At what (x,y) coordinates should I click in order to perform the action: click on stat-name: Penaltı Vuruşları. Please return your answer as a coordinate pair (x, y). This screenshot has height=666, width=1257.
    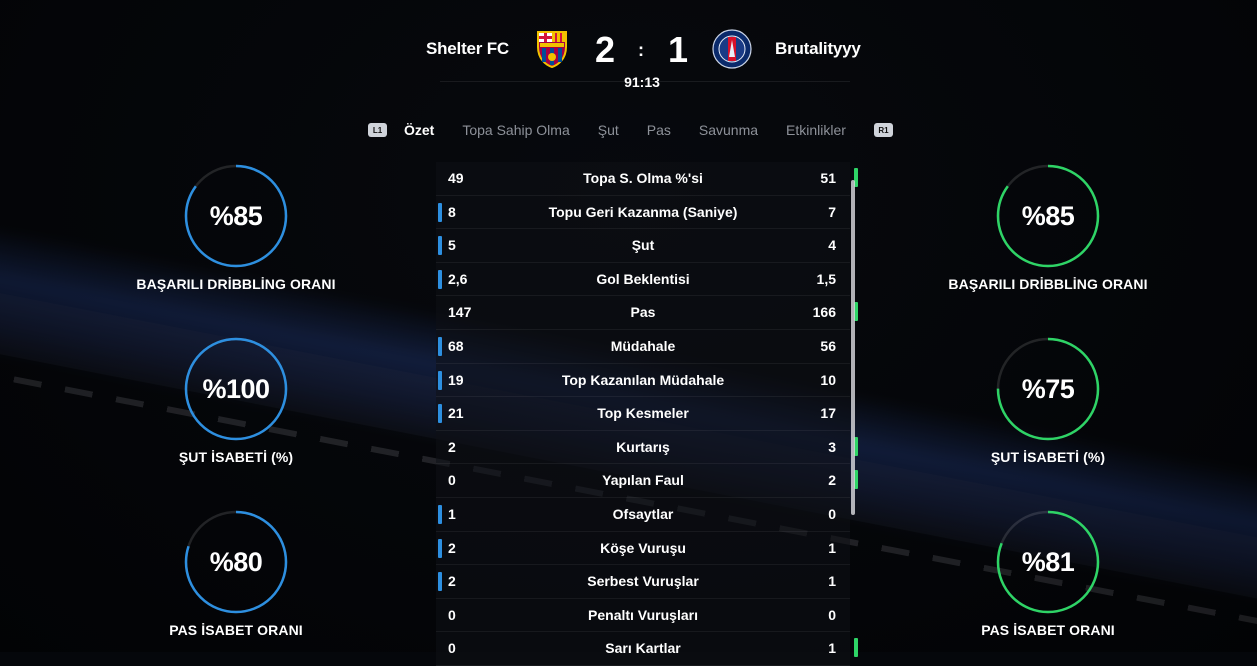
    Looking at the image, I should click on (643, 614).